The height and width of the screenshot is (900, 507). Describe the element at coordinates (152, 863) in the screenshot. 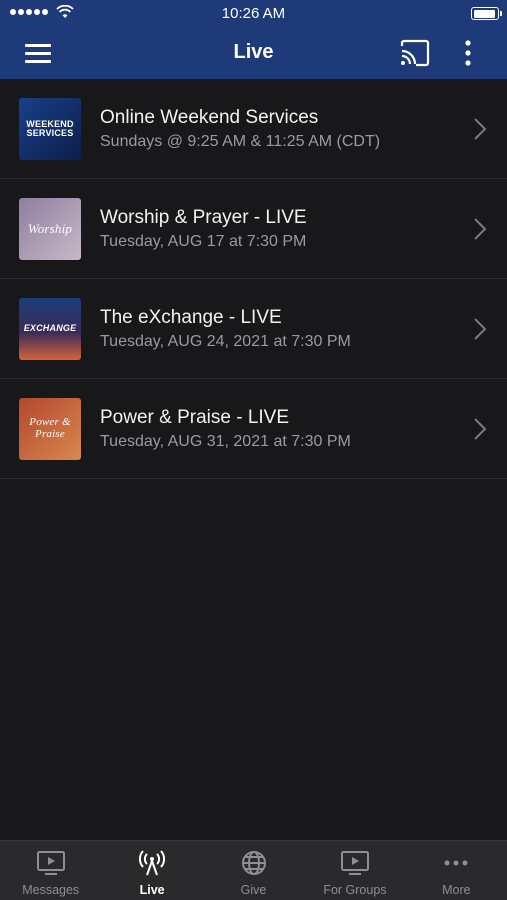

I see `broadcast-antenna-icon` at that location.